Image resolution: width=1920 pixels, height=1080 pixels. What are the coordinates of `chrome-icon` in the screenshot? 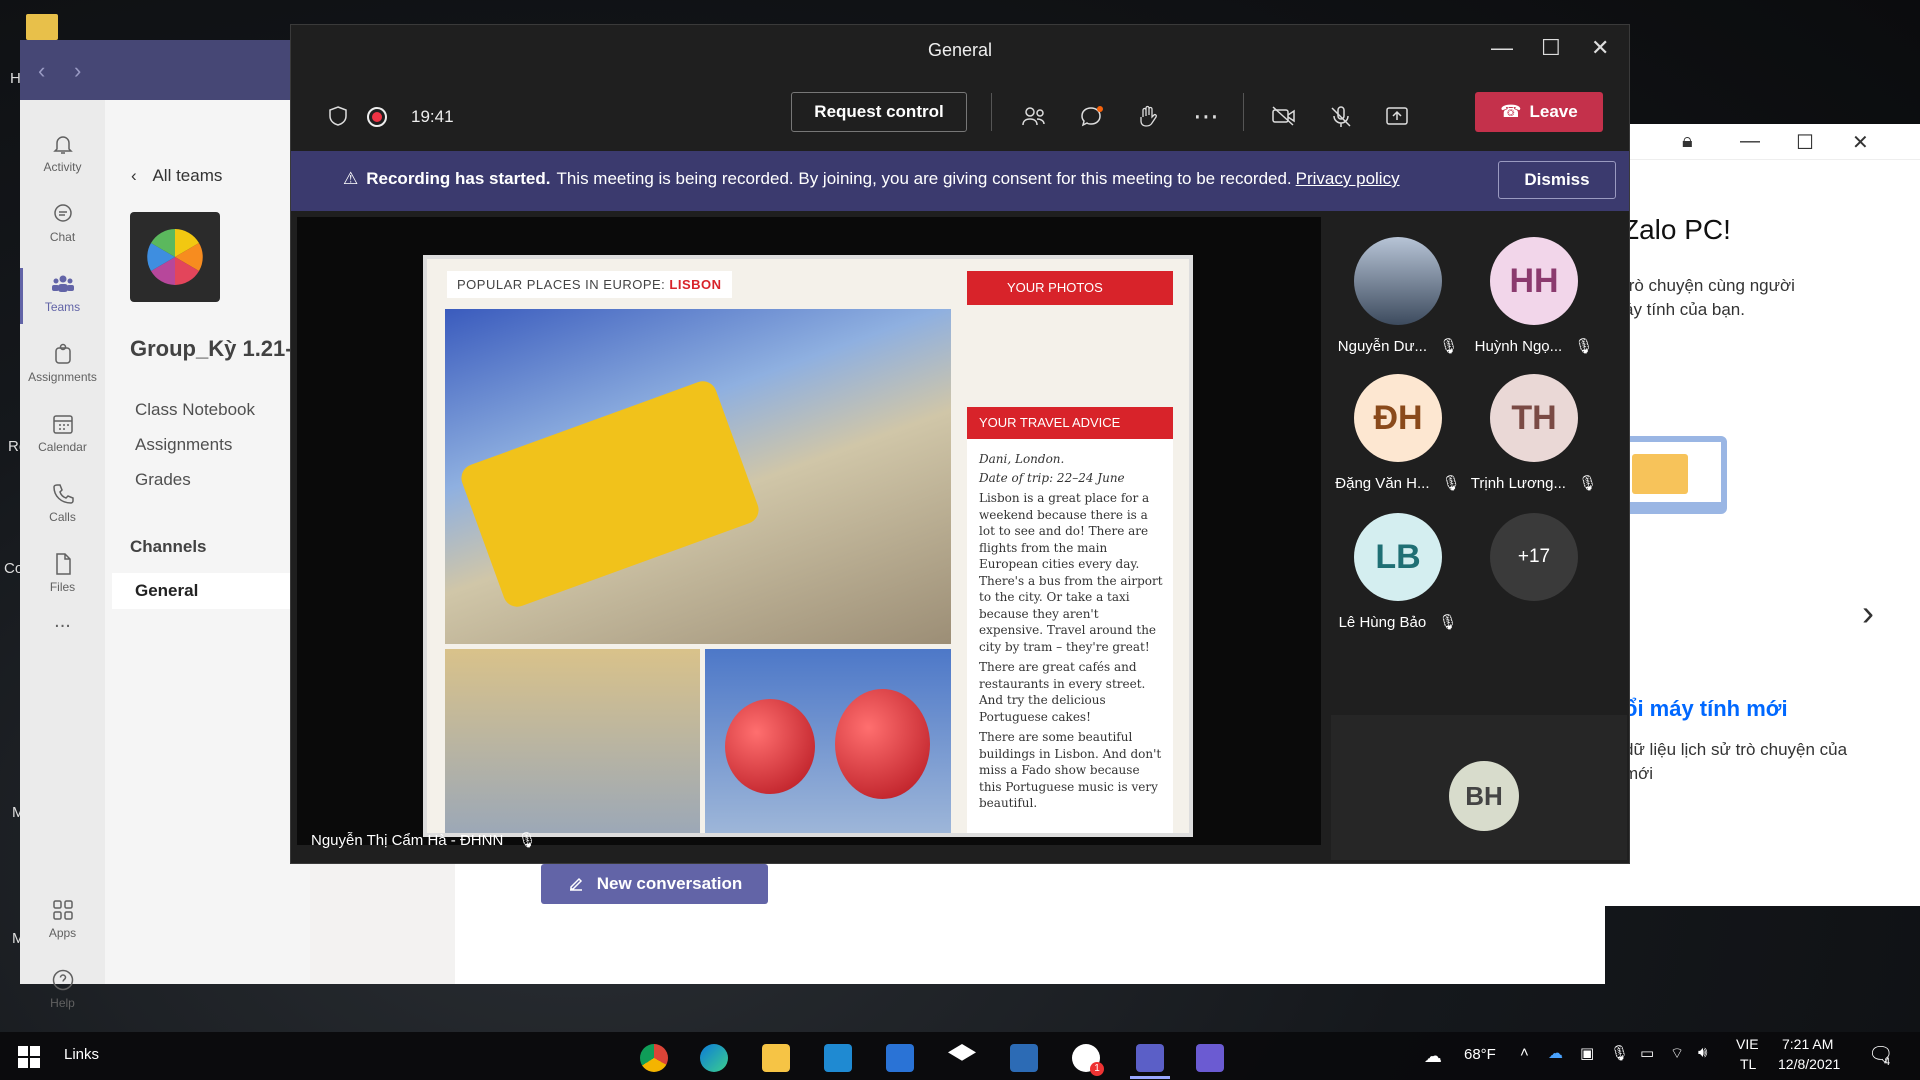 It's located at (654, 1058).